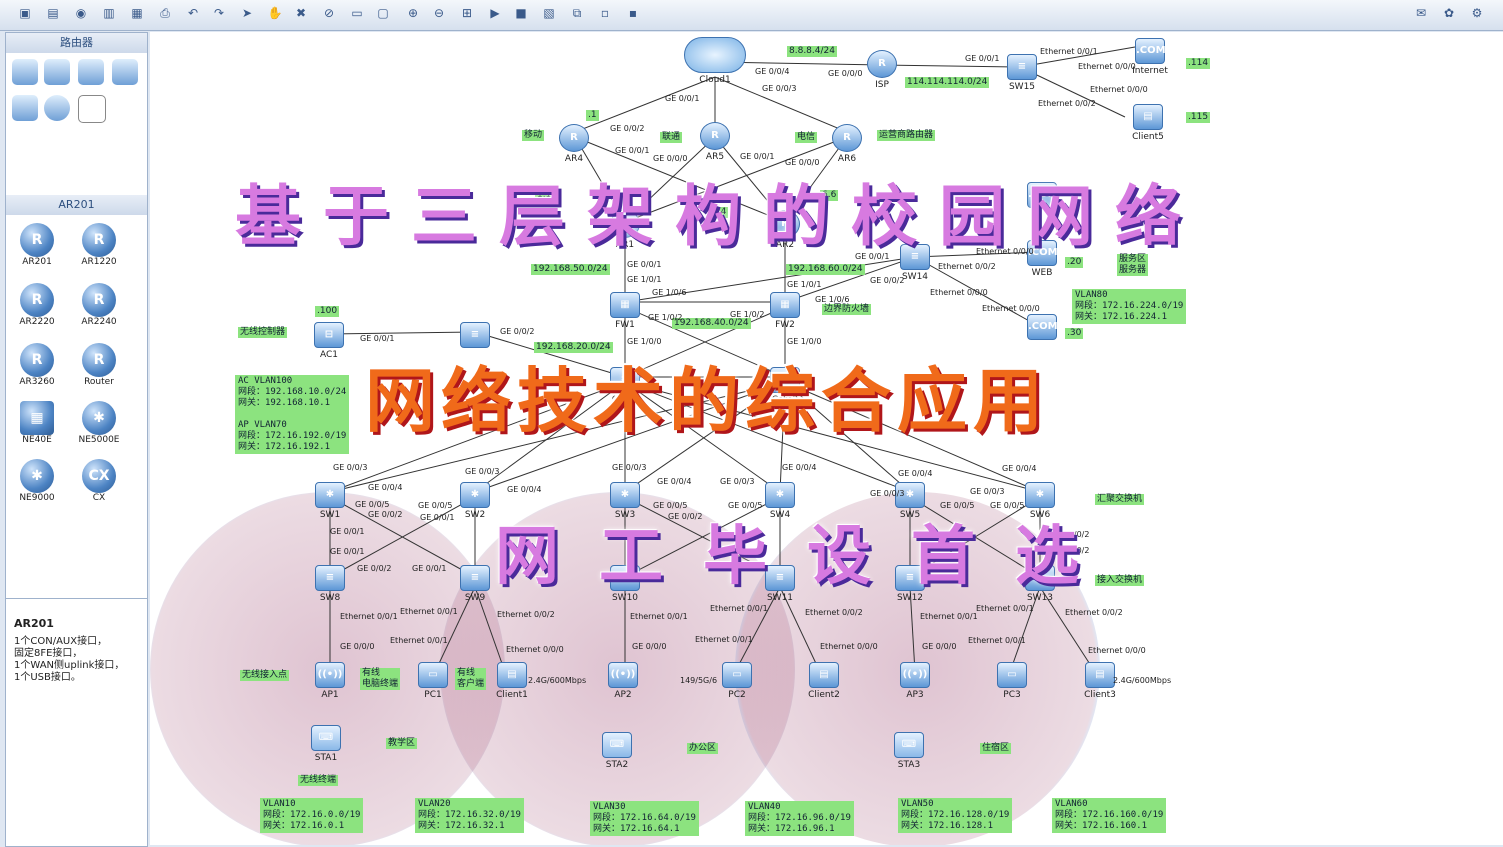  What do you see at coordinates (625, 305) in the screenshot?
I see `firewall-icon: ▦` at bounding box center [625, 305].